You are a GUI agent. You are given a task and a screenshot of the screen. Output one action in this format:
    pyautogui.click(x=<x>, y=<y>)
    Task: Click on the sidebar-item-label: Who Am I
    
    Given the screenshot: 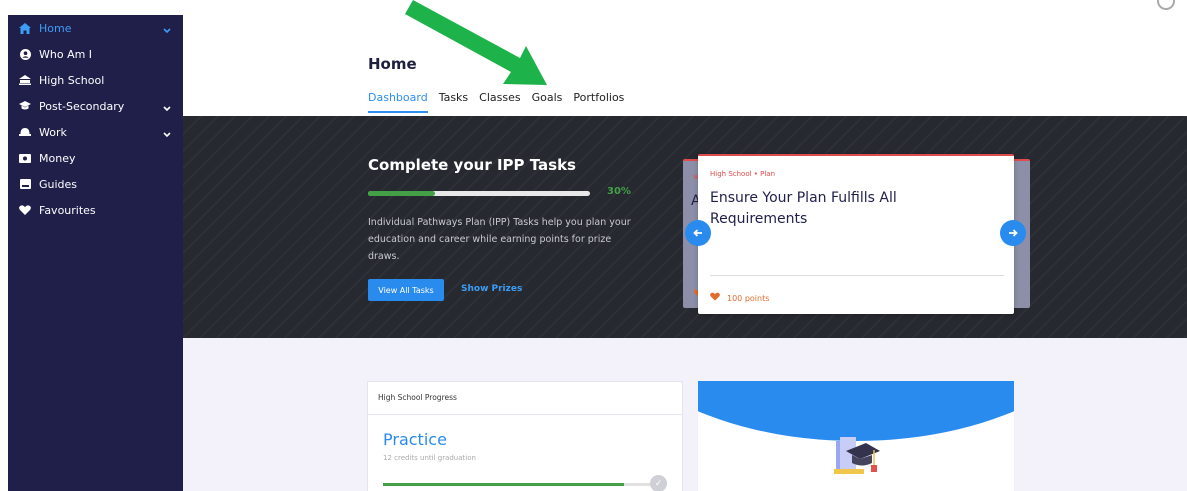 What is the action you would take?
    pyautogui.click(x=66, y=54)
    